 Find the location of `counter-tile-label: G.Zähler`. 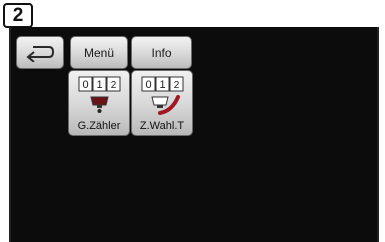

counter-tile-label: G.Zähler is located at coordinates (99, 126).